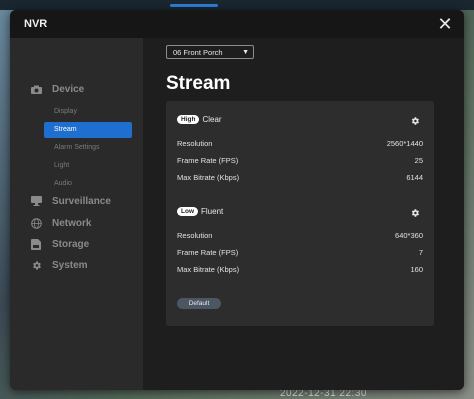  Describe the element at coordinates (212, 119) in the screenshot. I see `high-stream-name: Clear` at that location.